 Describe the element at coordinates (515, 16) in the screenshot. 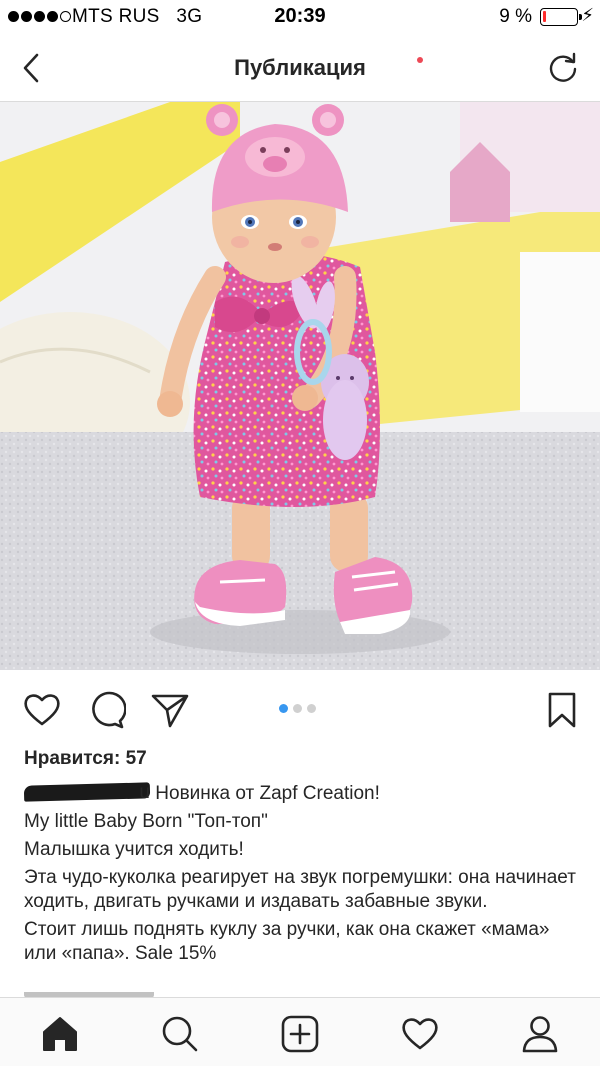

I see `battery-percent: 9 %` at that location.